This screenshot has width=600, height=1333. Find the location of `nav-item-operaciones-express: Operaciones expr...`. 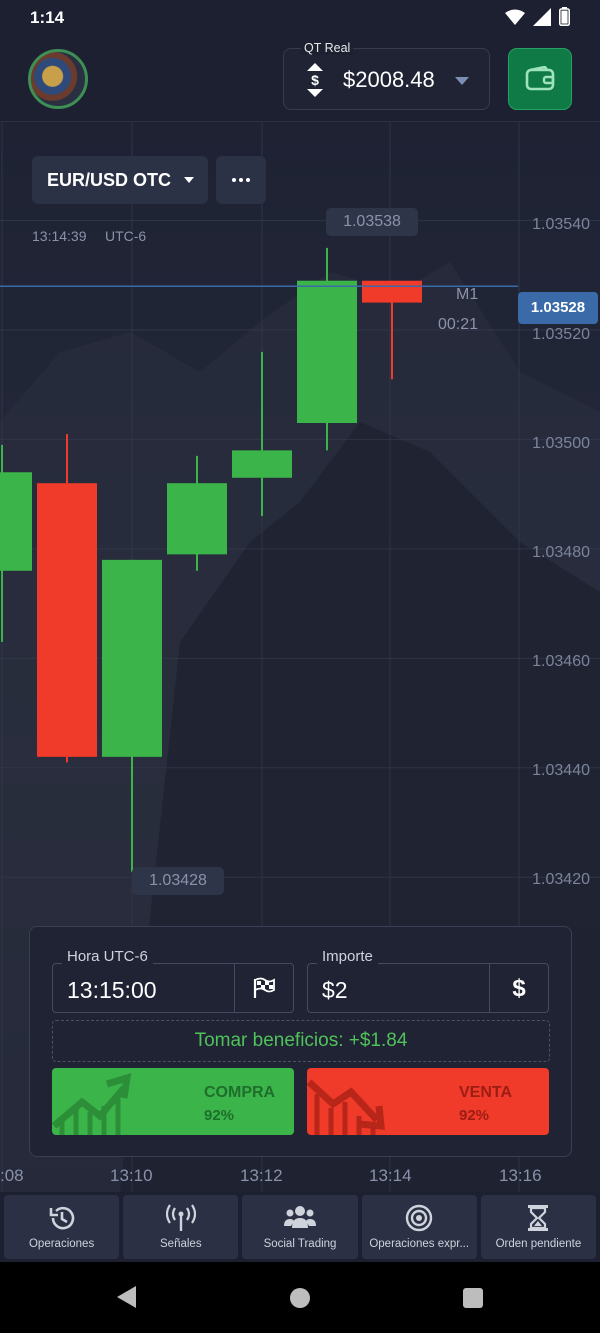

nav-item-operaciones-express: Operaciones expr... is located at coordinates (419, 1227).